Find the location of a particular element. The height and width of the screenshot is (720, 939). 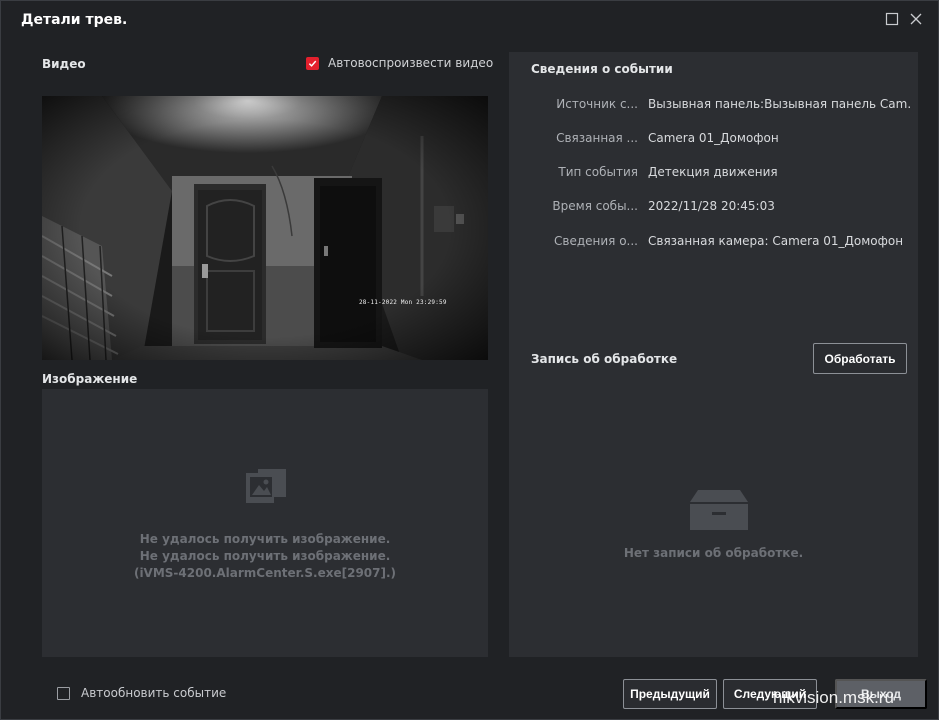

auto-update-checkbox: Автообновить событие is located at coordinates (141, 693).